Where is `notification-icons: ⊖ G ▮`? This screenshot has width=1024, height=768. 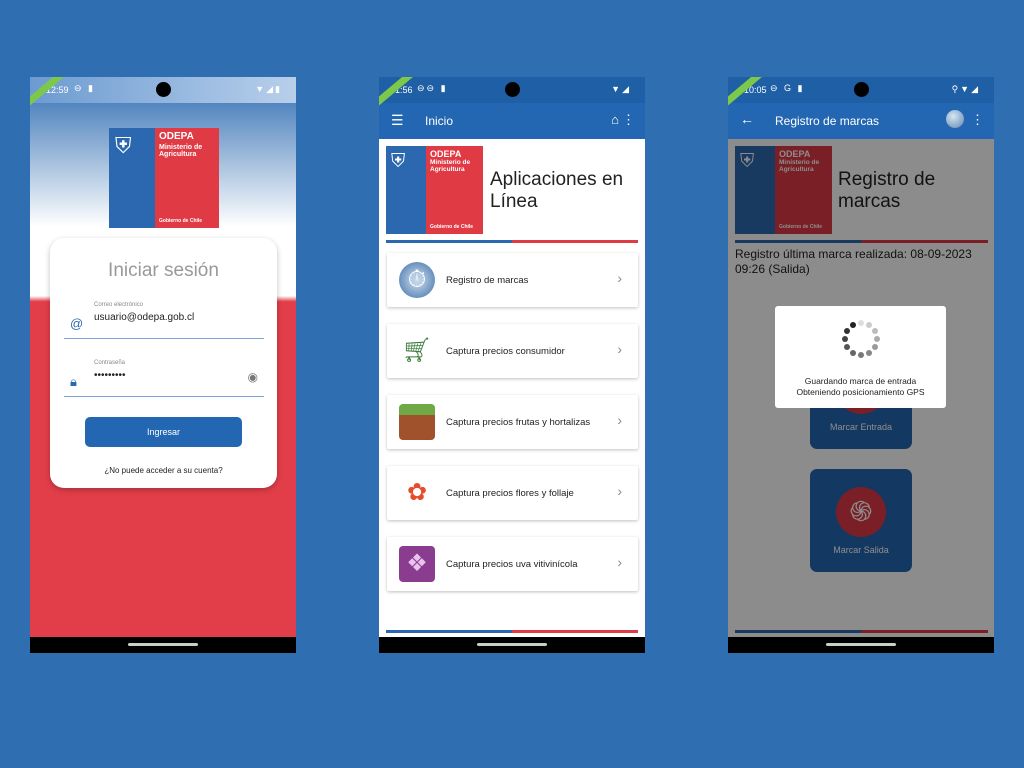 notification-icons: ⊖ G ▮ is located at coordinates (787, 88).